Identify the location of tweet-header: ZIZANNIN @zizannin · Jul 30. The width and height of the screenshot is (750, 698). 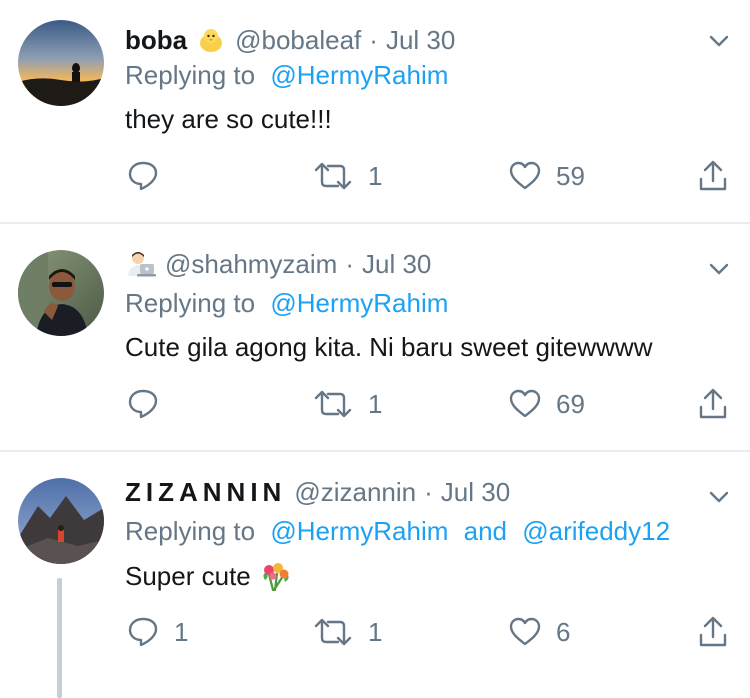
(317, 492).